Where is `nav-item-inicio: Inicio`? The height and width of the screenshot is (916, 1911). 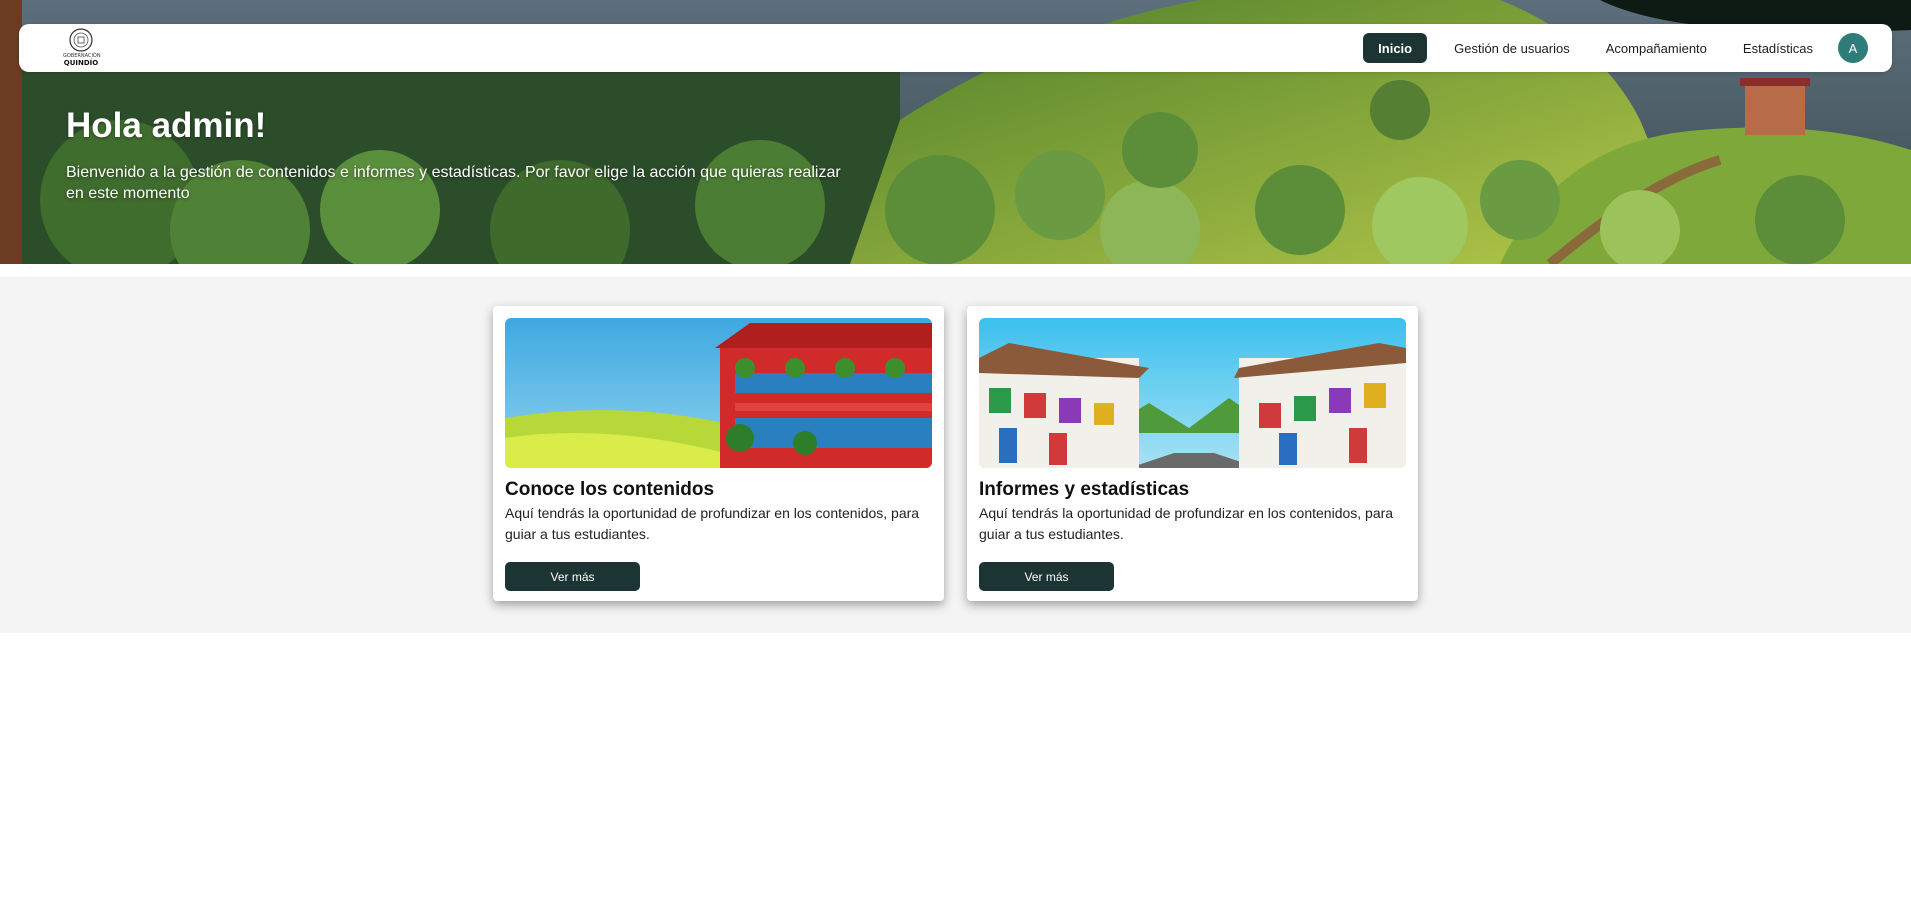 nav-item-inicio: Inicio is located at coordinates (1395, 48).